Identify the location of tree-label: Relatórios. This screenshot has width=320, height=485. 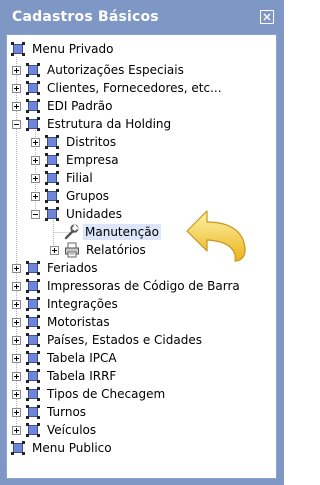
(116, 250).